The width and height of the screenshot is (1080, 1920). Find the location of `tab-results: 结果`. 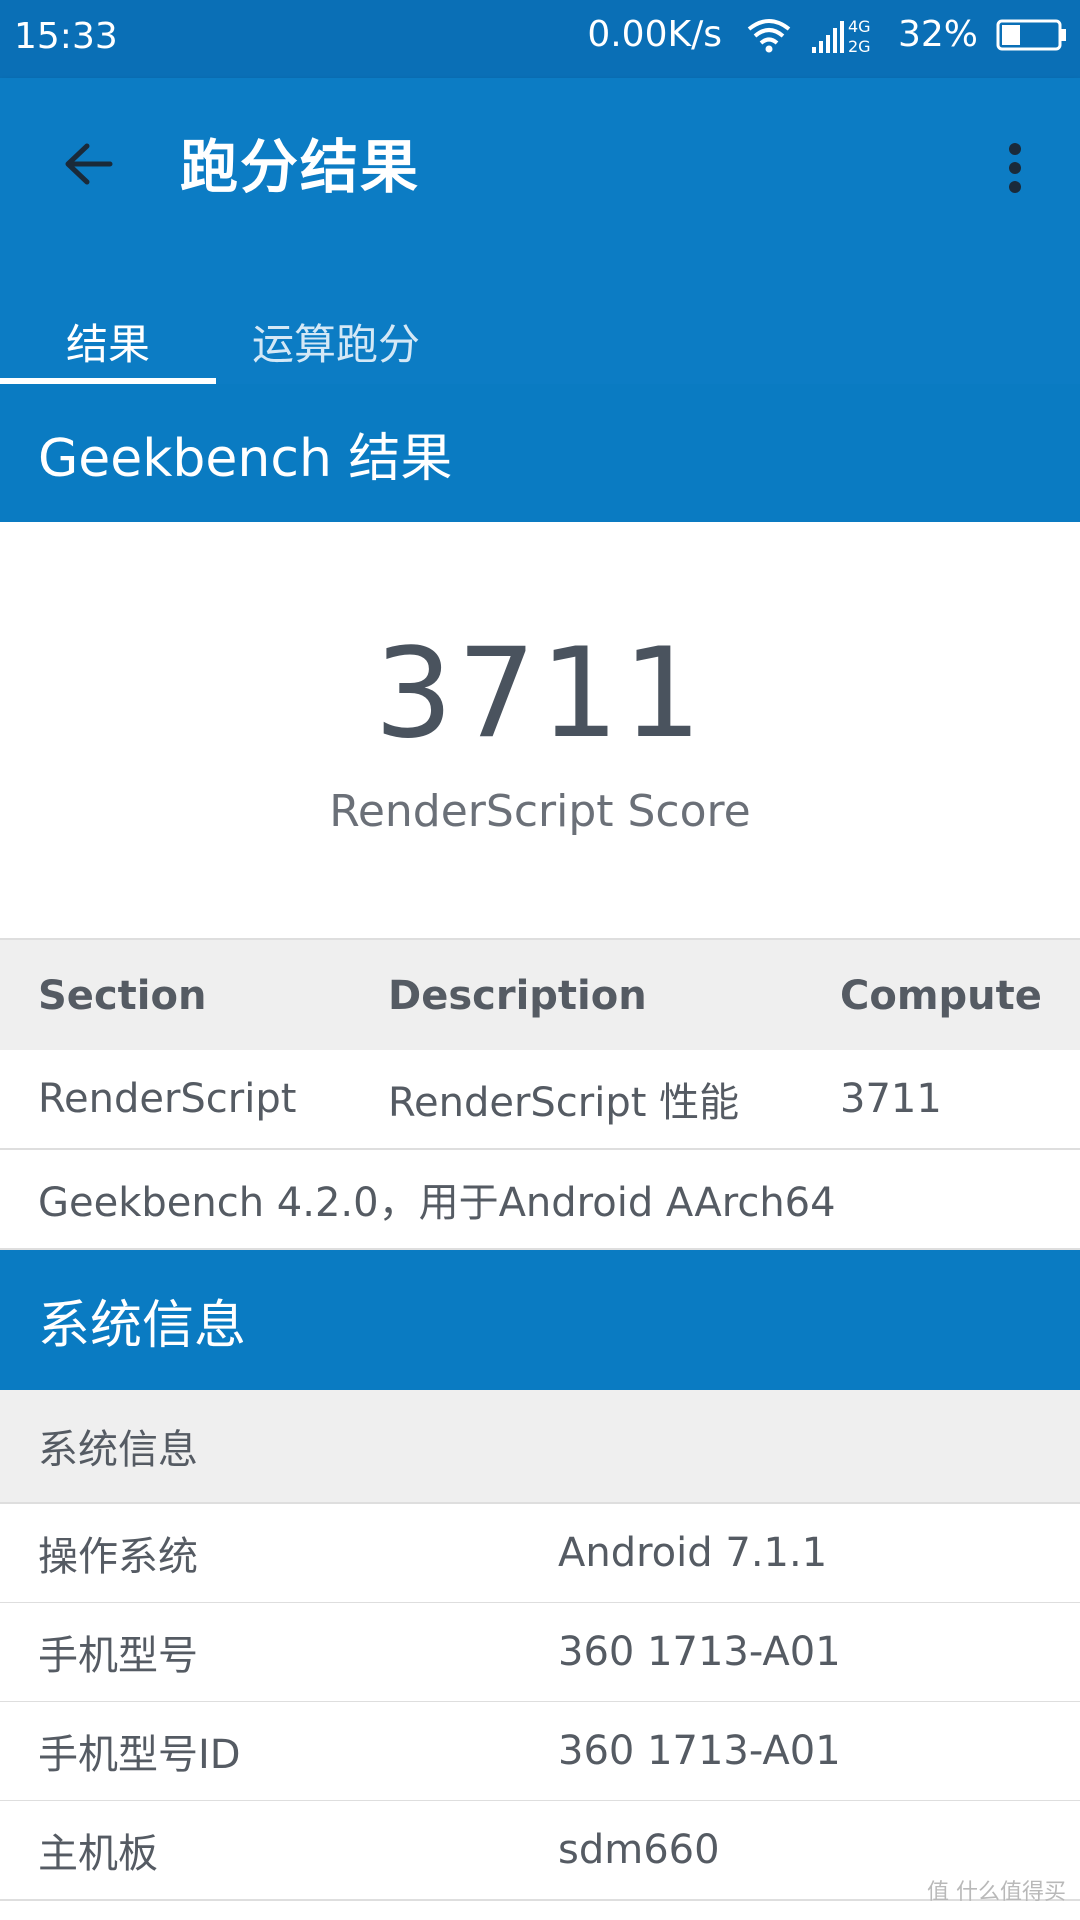

tab-results: 结果 is located at coordinates (108, 341).